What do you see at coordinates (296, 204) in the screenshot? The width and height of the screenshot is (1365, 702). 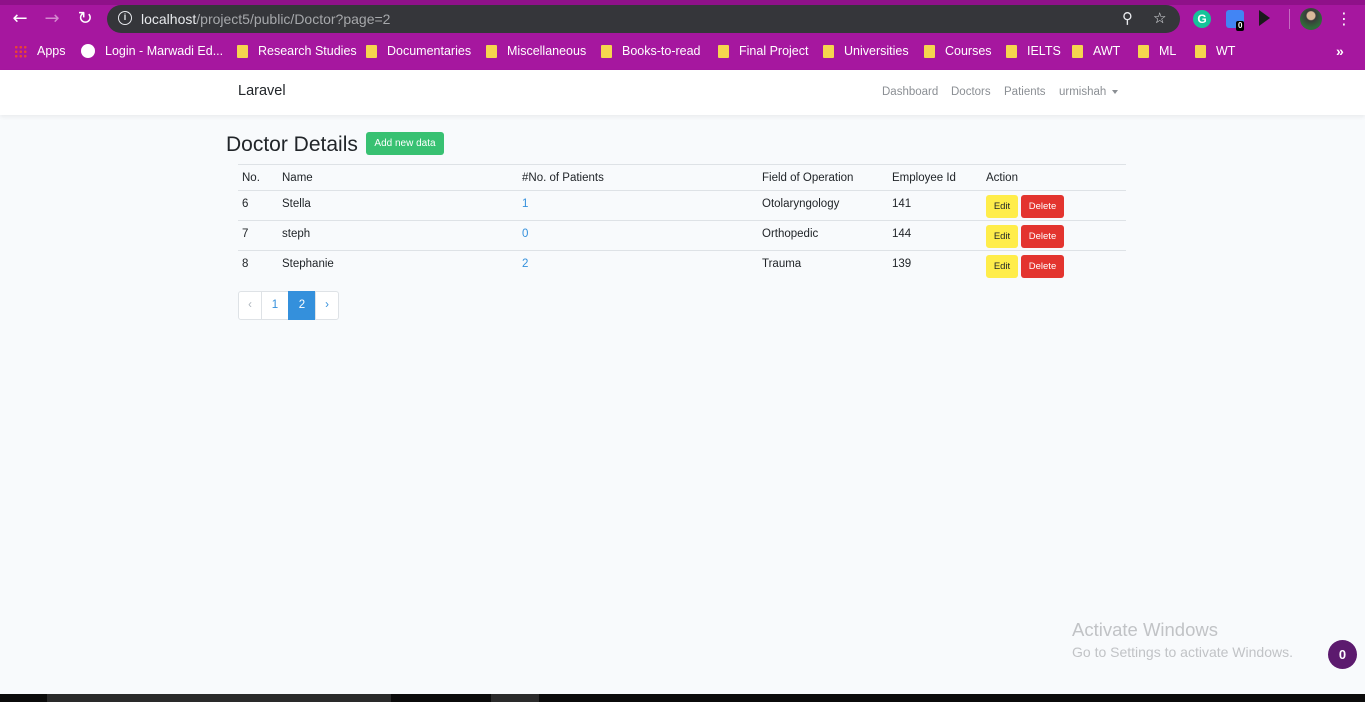 I see `cell-name: Stella` at bounding box center [296, 204].